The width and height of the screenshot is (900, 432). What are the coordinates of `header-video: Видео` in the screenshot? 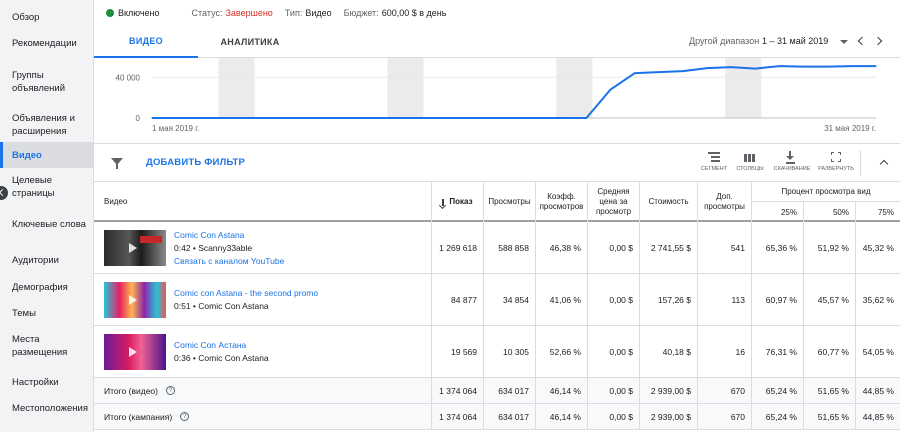 It's located at (263, 202).